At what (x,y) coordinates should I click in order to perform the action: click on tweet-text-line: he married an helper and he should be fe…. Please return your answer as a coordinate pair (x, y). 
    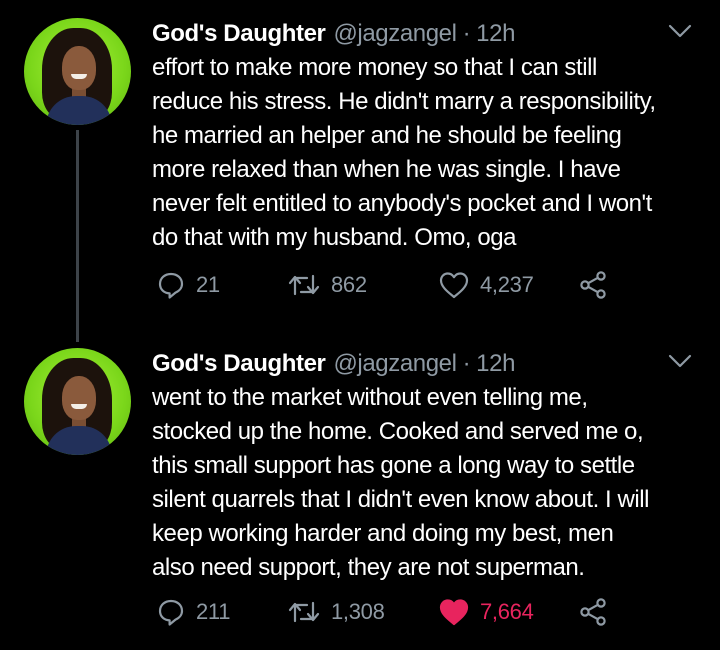
    Looking at the image, I should click on (387, 135).